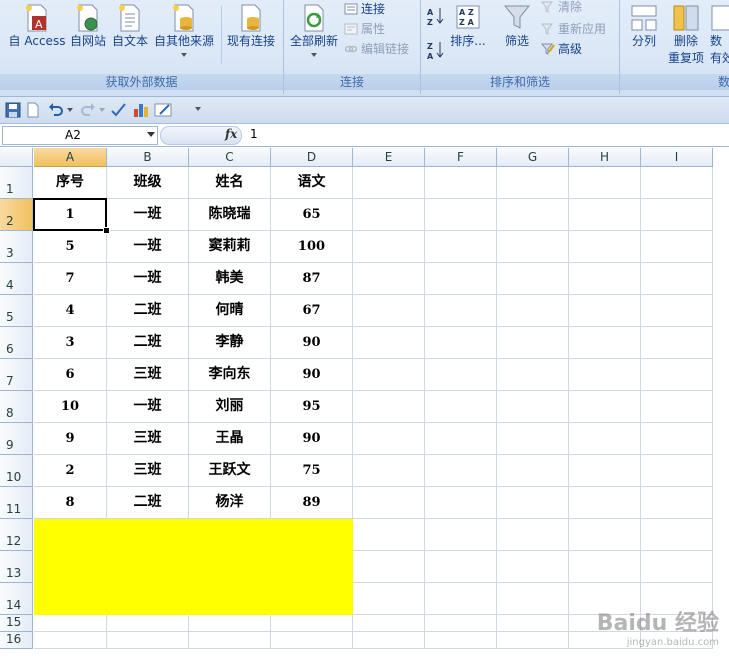 The width and height of the screenshot is (729, 660). Describe the element at coordinates (16, 567) in the screenshot. I see `row-header-13: 13` at that location.